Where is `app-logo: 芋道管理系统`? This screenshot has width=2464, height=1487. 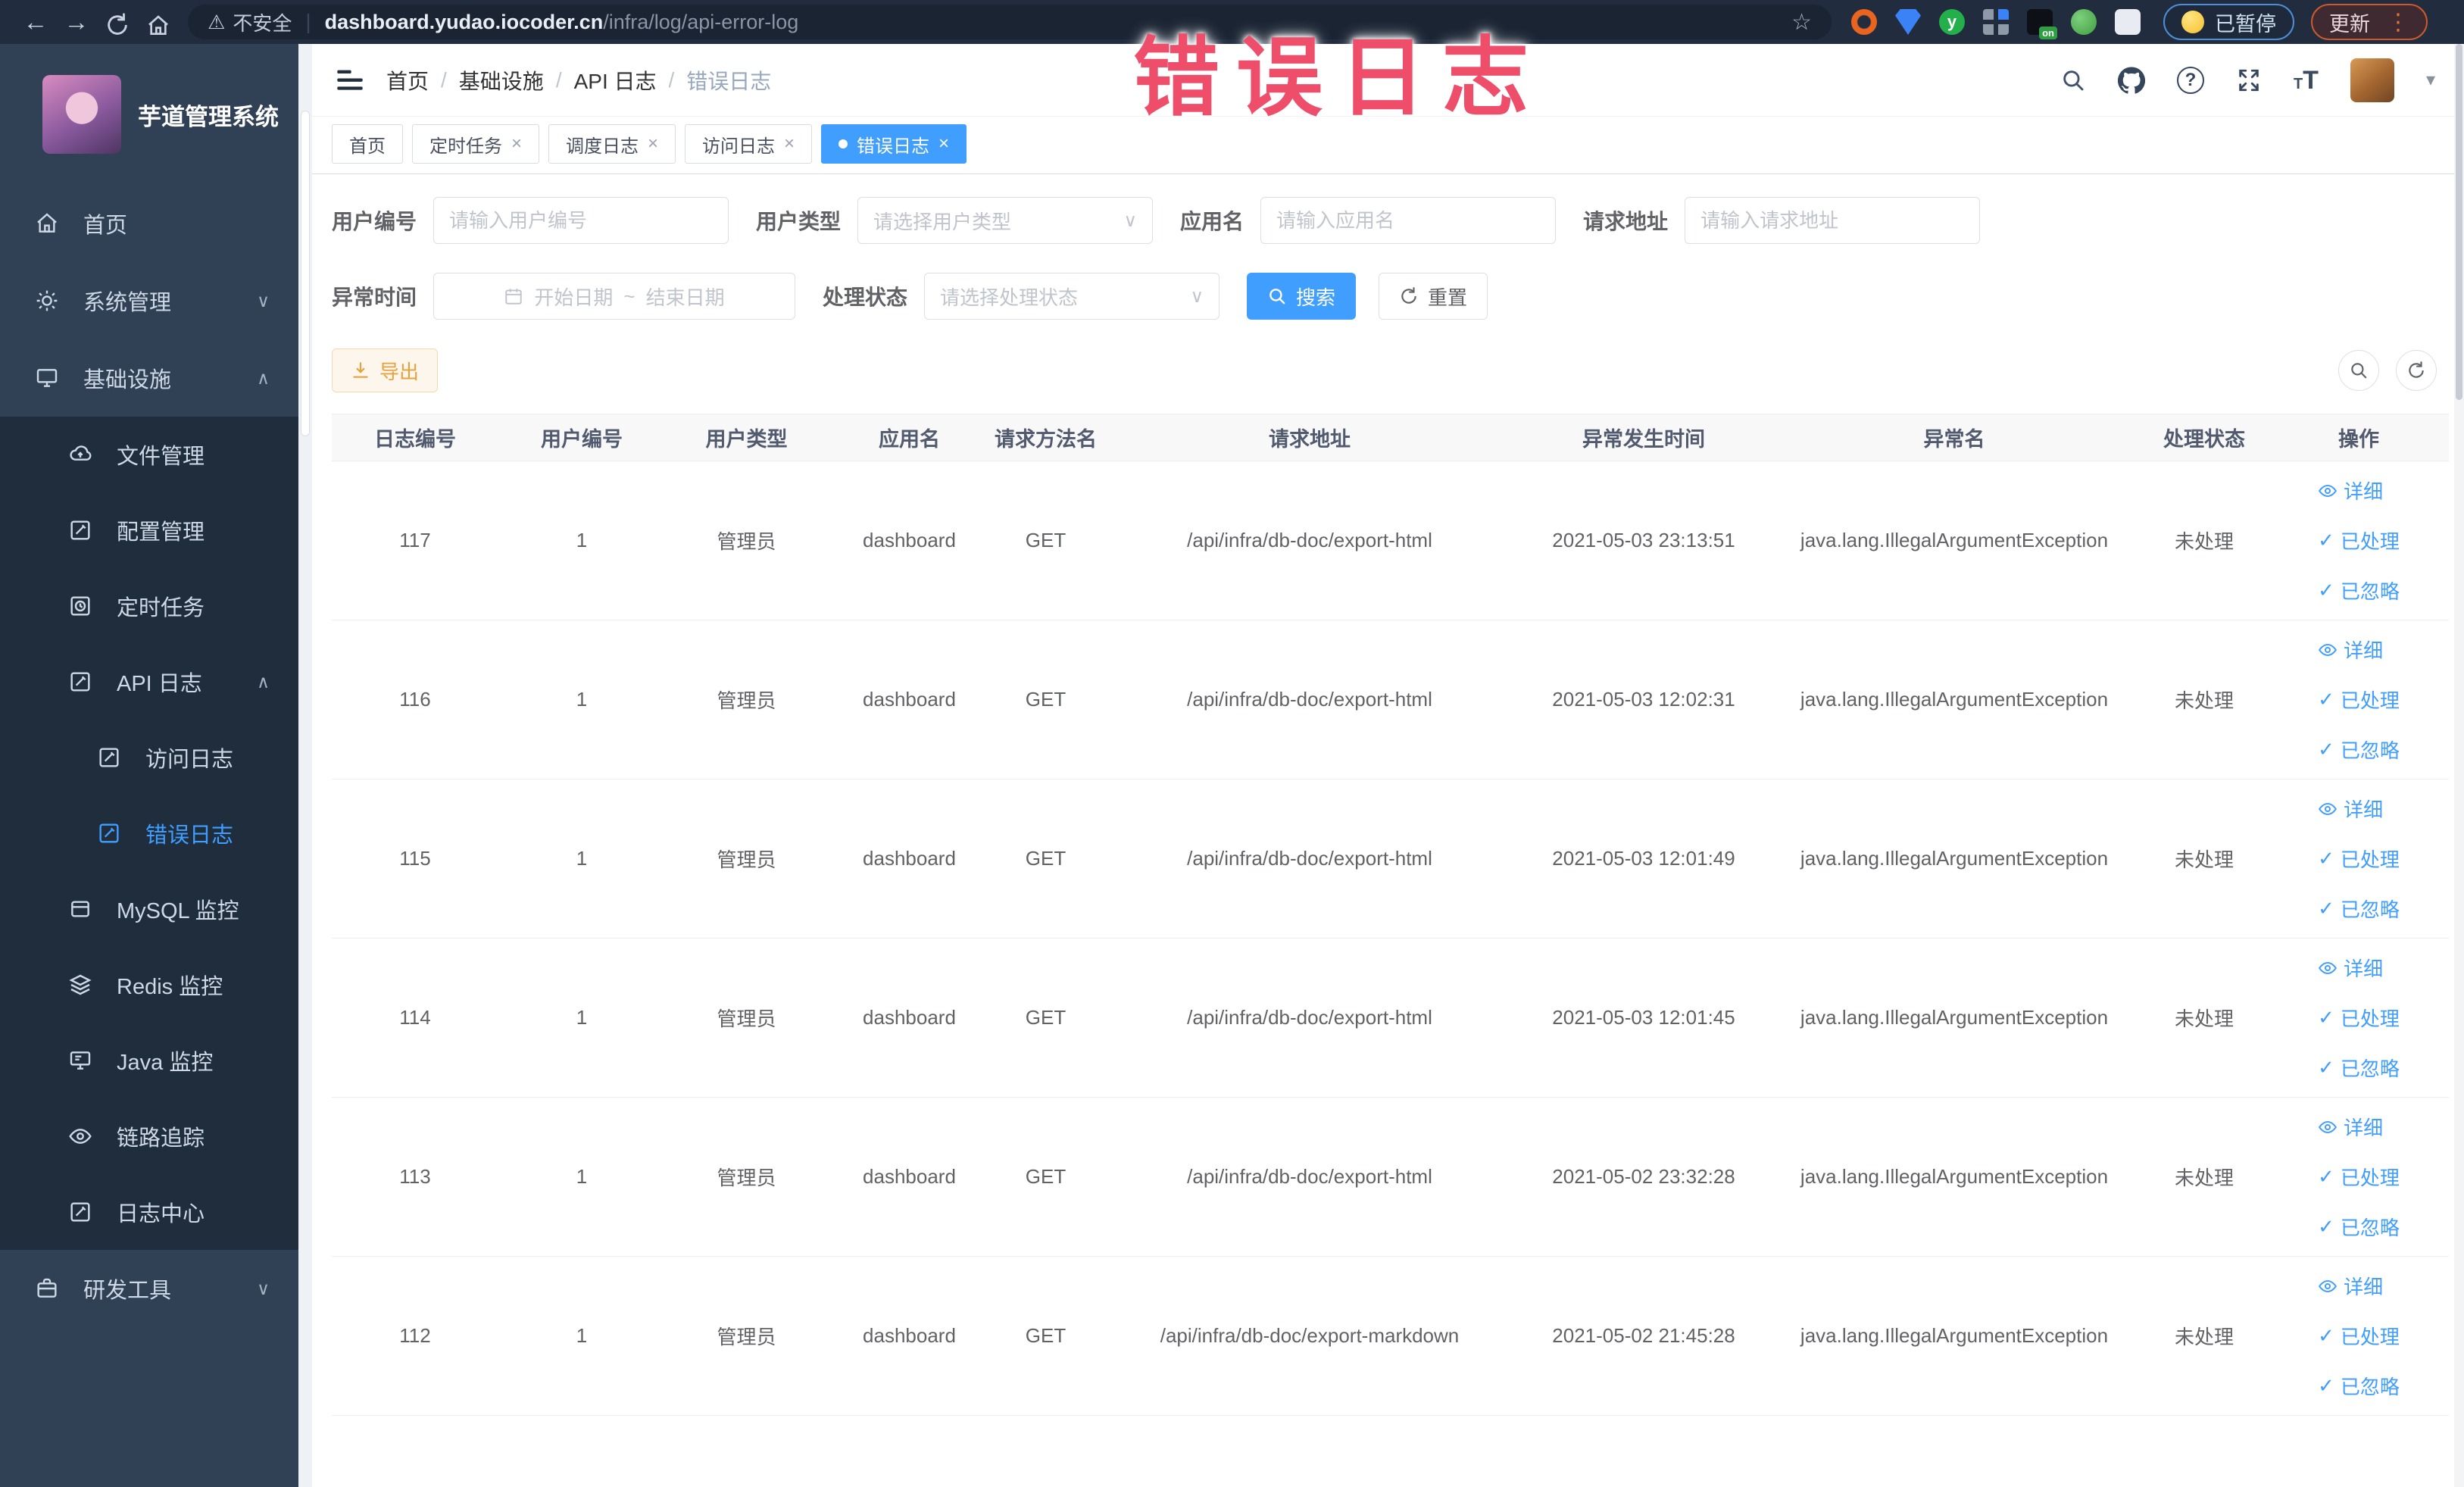 app-logo: 芋道管理系统 is located at coordinates (149, 114).